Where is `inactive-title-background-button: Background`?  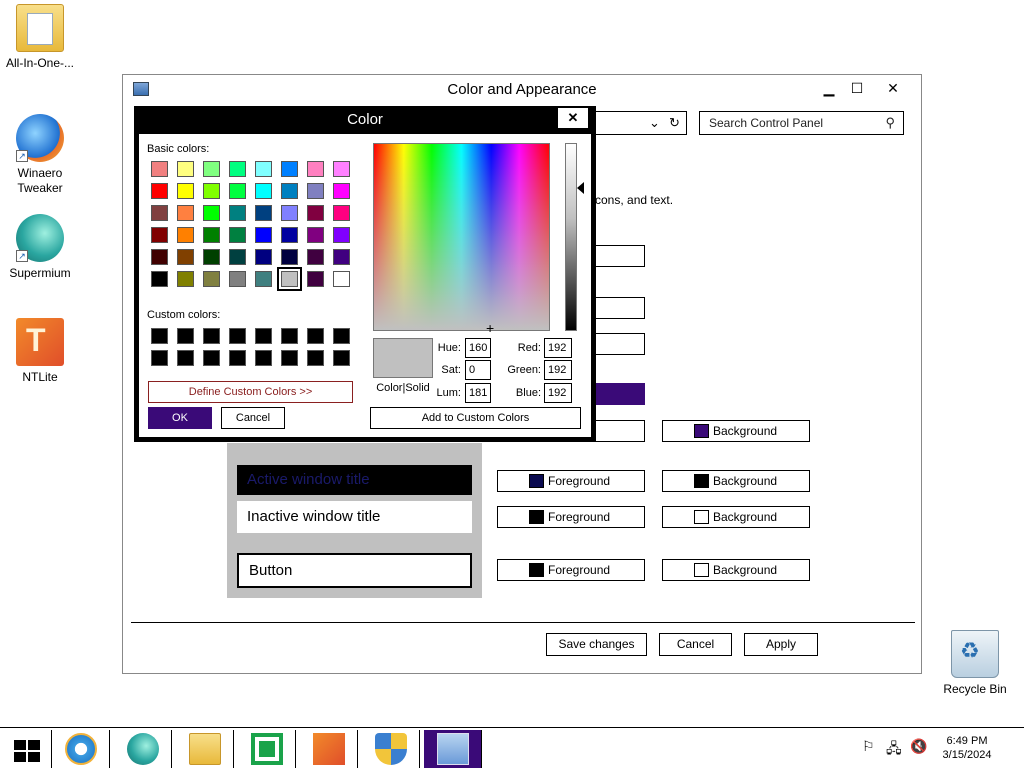
inactive-title-background-button: Background is located at coordinates (736, 517).